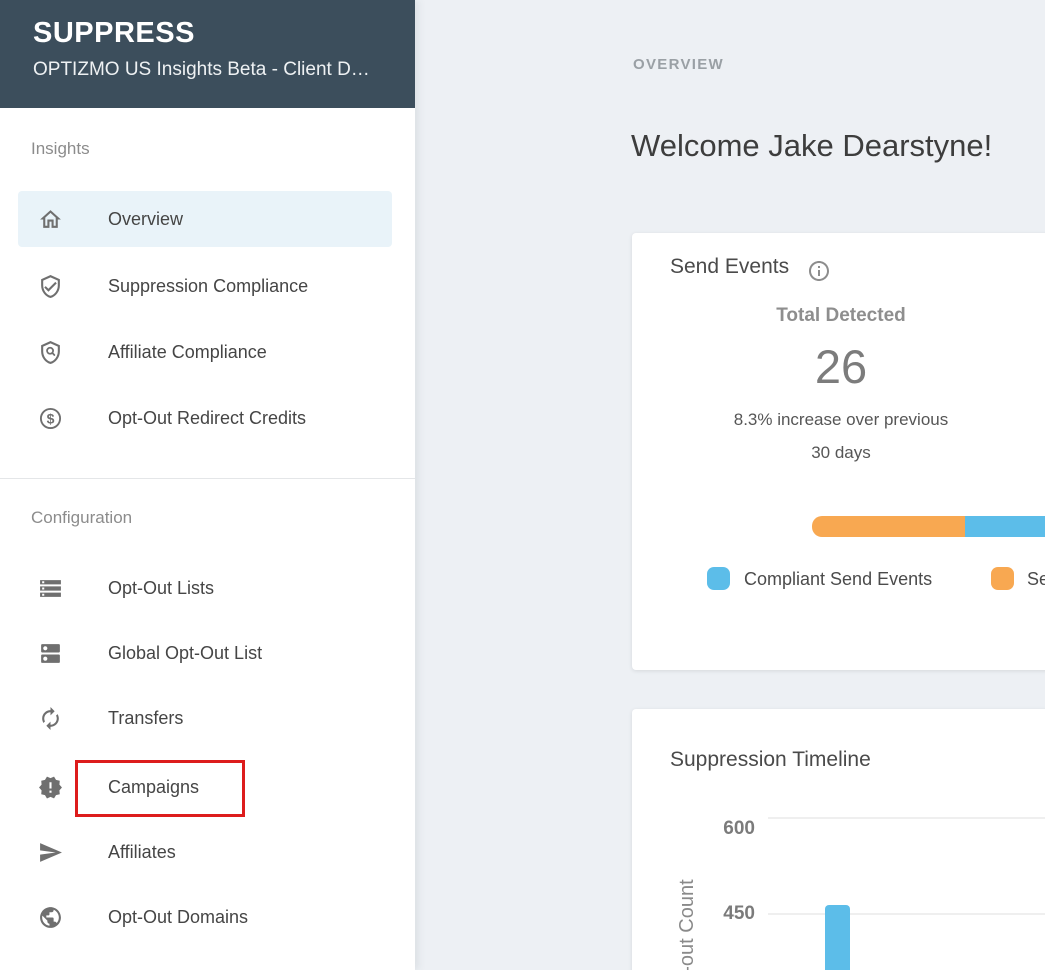 This screenshot has width=1045, height=970. I want to click on sidebar-item-label: Affiliate Compliance, so click(187, 351).